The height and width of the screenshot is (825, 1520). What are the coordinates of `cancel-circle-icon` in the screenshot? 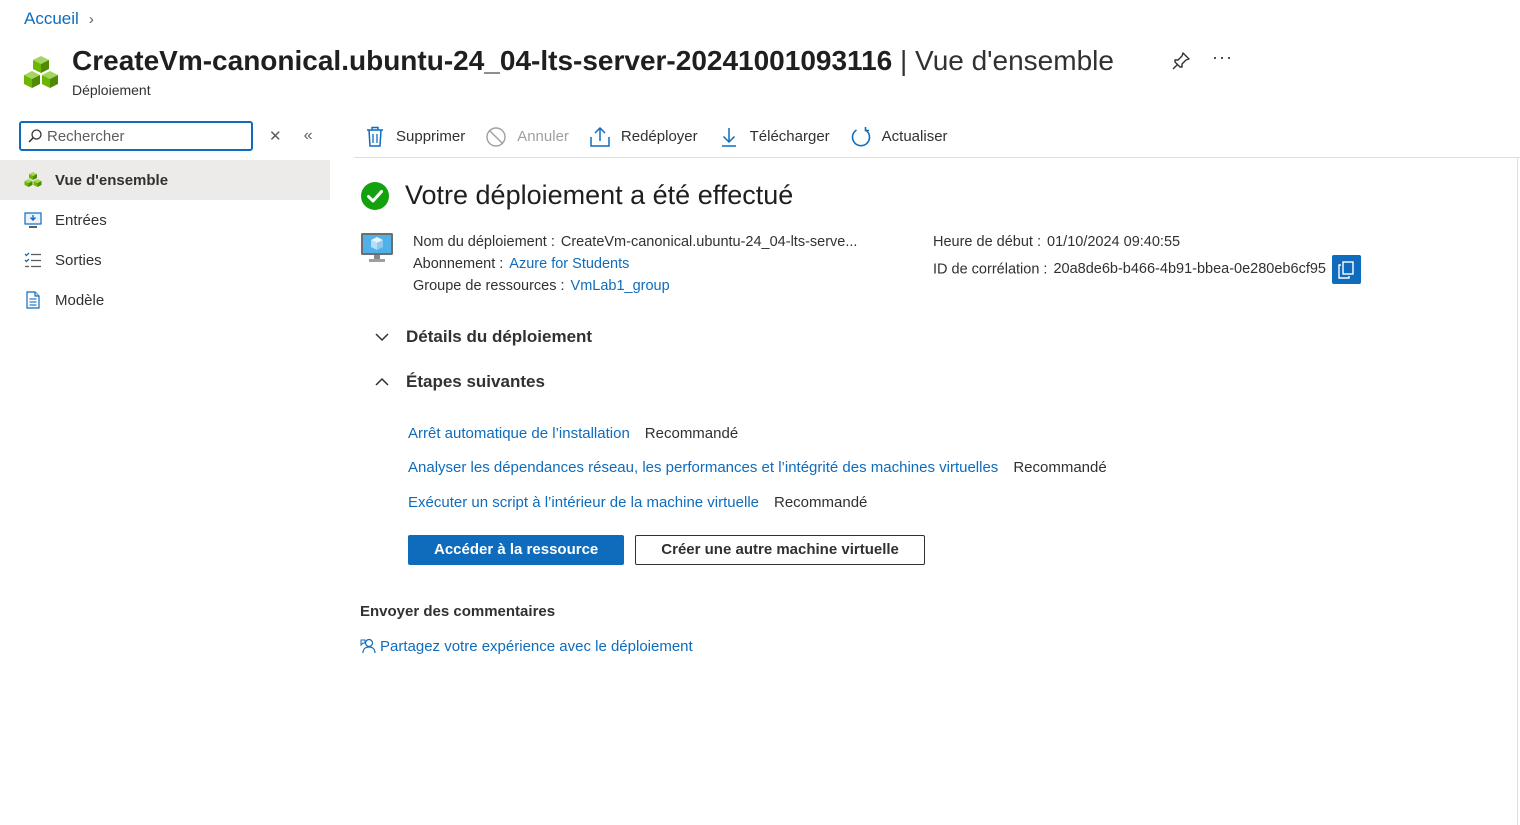 It's located at (496, 136).